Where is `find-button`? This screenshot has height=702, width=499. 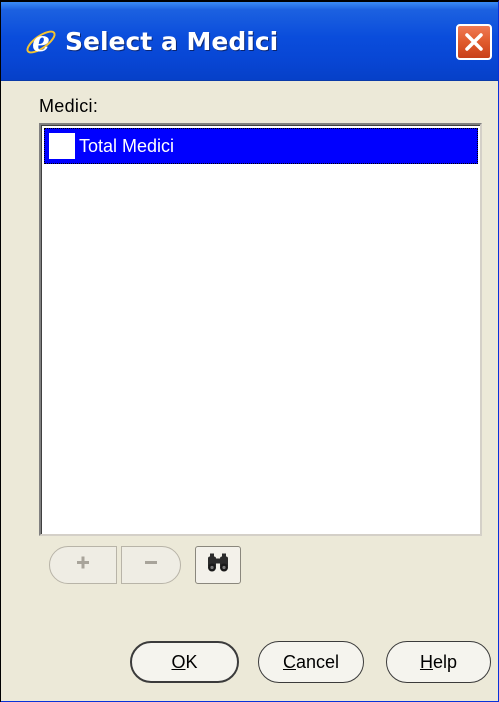 find-button is located at coordinates (218, 565).